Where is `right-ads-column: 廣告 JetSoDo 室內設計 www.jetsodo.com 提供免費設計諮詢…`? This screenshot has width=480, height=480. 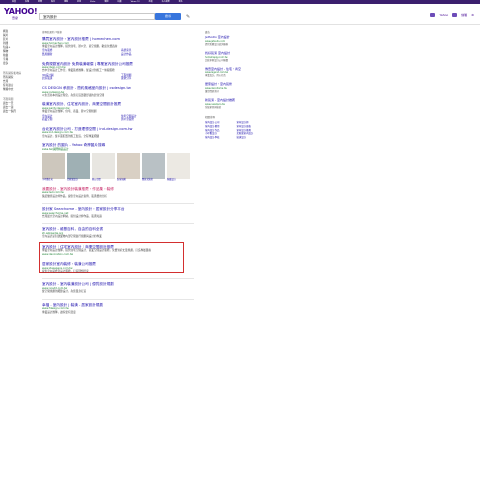 right-ads-column: 廣告 JetSoDo 室內設計 www.jetsodo.com 提供免費設計諮詢… is located at coordinates (235, 85).